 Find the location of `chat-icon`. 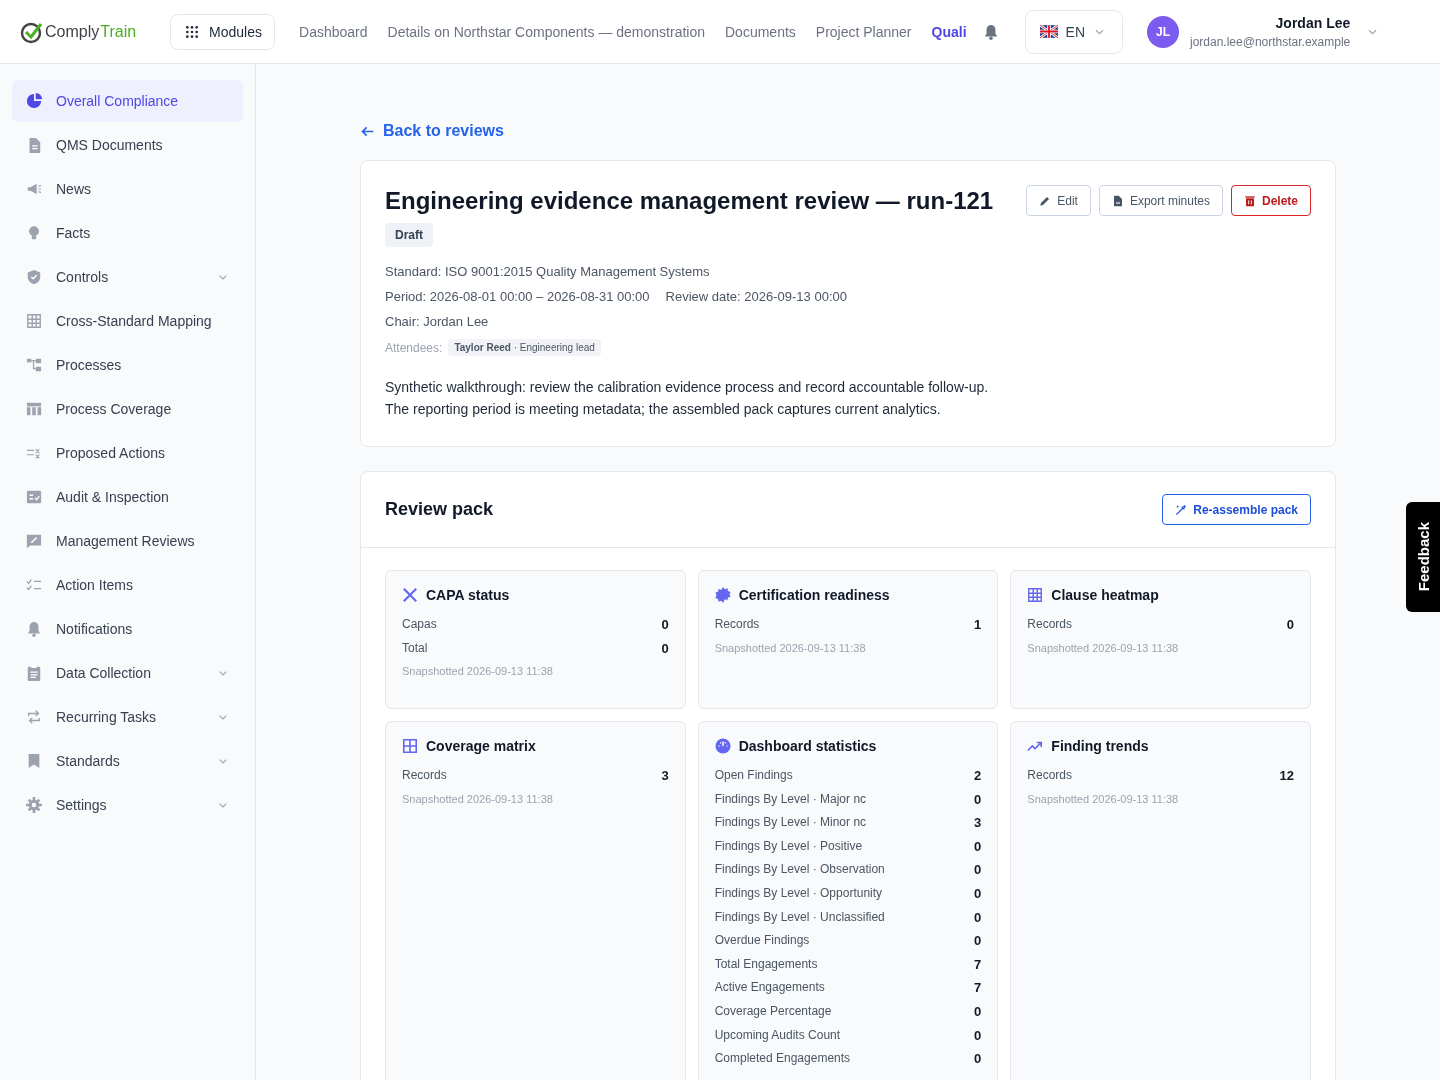

chat-icon is located at coordinates (34, 541).